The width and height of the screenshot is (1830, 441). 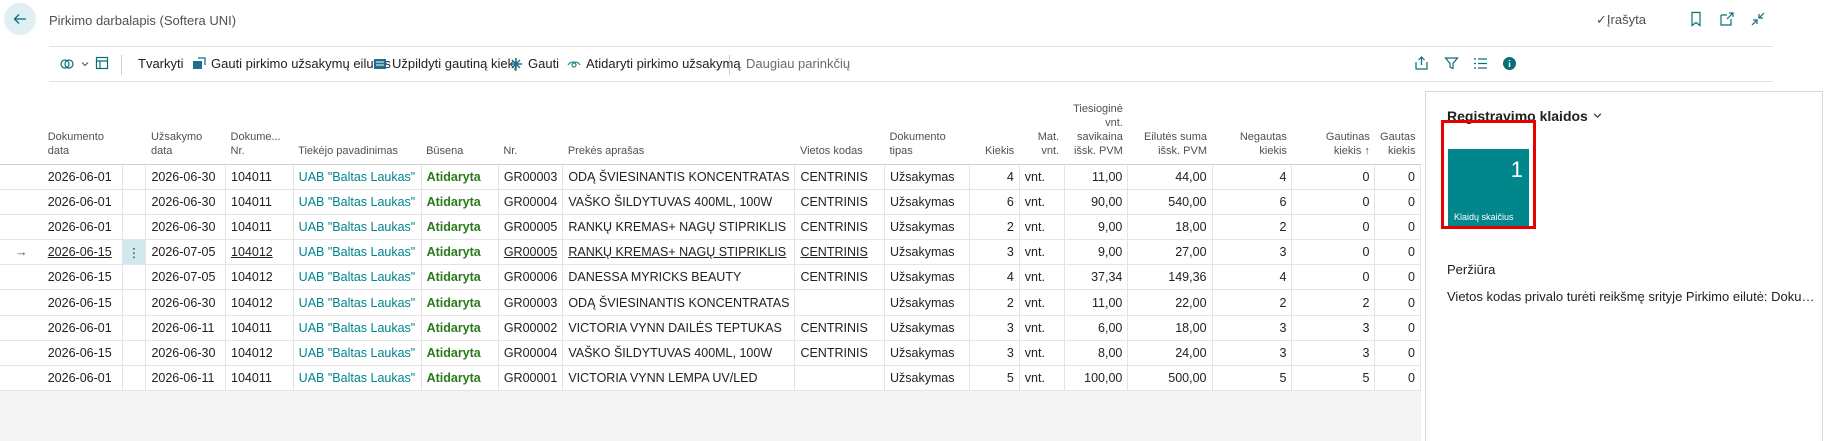 What do you see at coordinates (82, 277) in the screenshot?
I see `cell-doc-date: 2026-06-15` at bounding box center [82, 277].